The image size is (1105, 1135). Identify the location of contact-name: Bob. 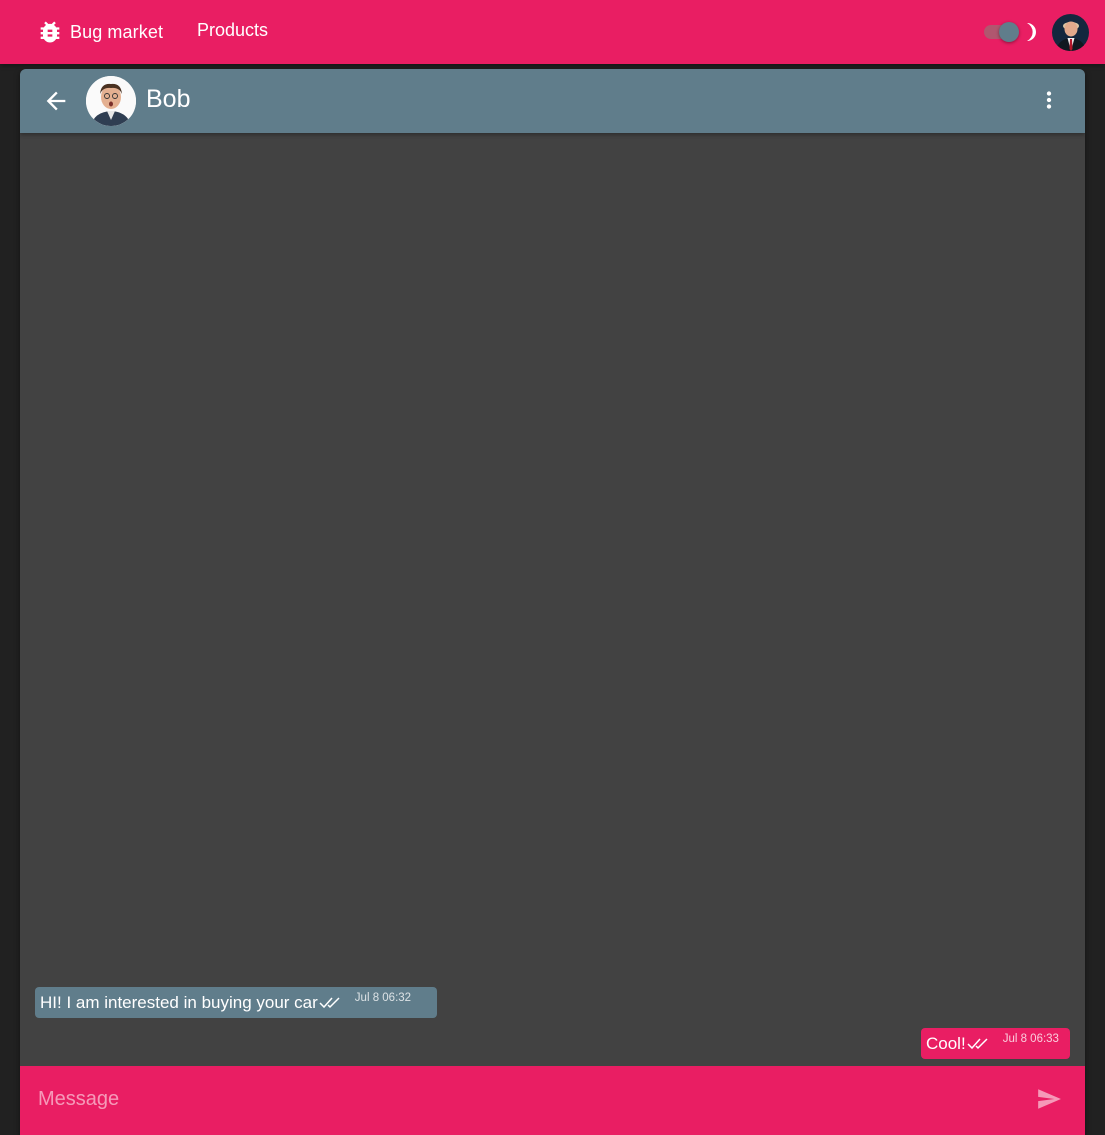
(168, 99).